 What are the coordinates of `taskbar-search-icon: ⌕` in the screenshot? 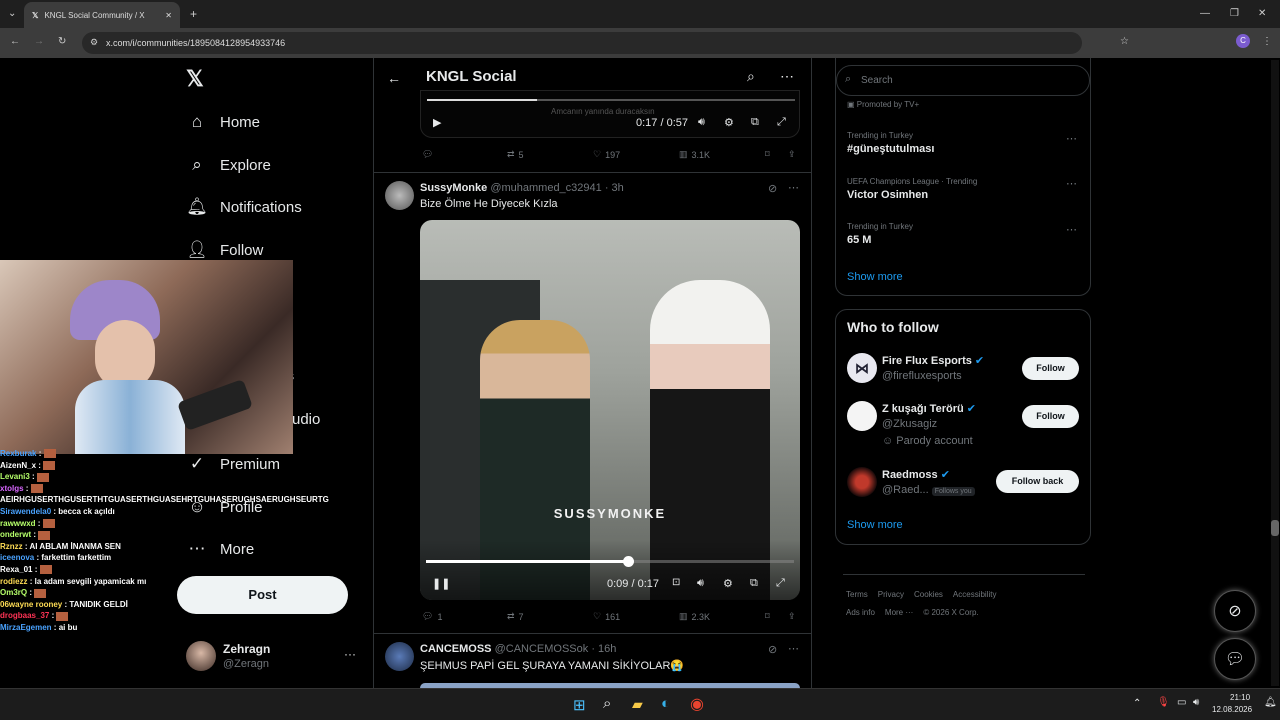 It's located at (607, 703).